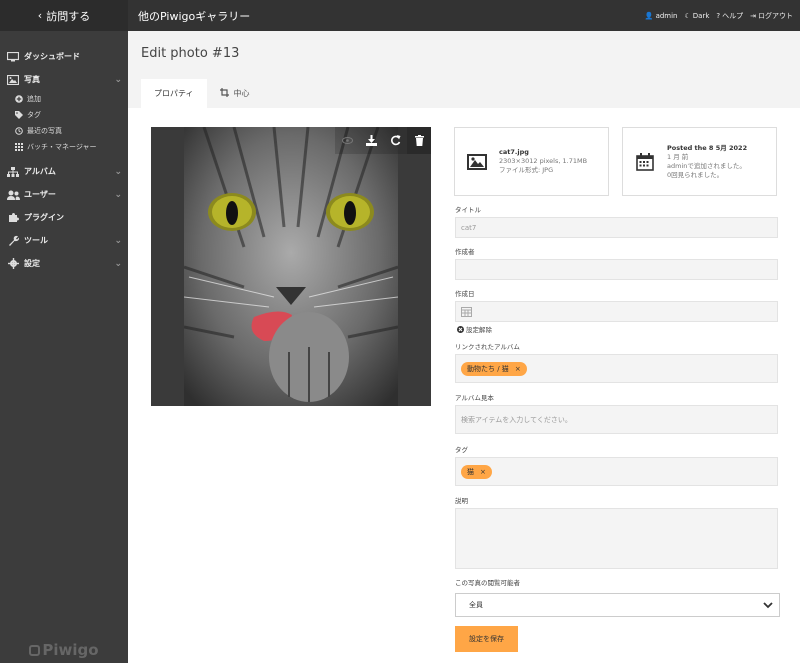  Describe the element at coordinates (488, 368) in the screenshot. I see `album-chip-label: 動物たち / 猫` at that location.